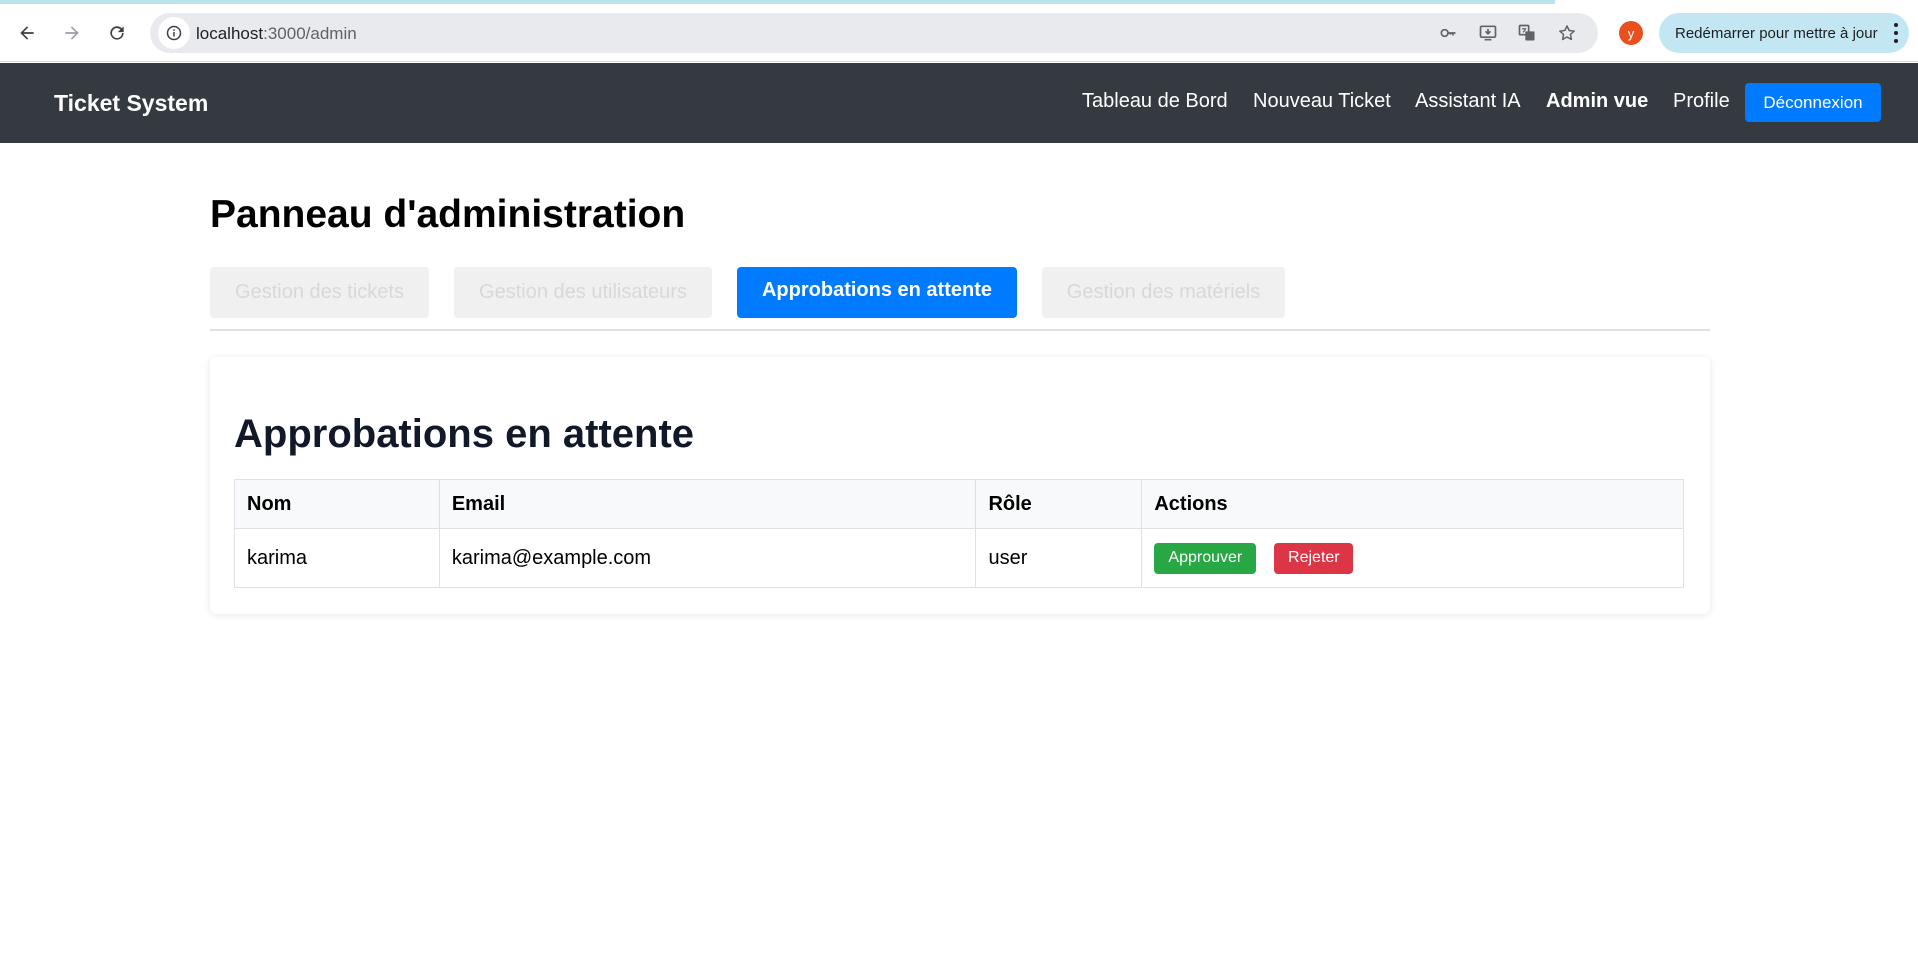  What do you see at coordinates (1896, 33) in the screenshot?
I see `more-menu-icon` at bounding box center [1896, 33].